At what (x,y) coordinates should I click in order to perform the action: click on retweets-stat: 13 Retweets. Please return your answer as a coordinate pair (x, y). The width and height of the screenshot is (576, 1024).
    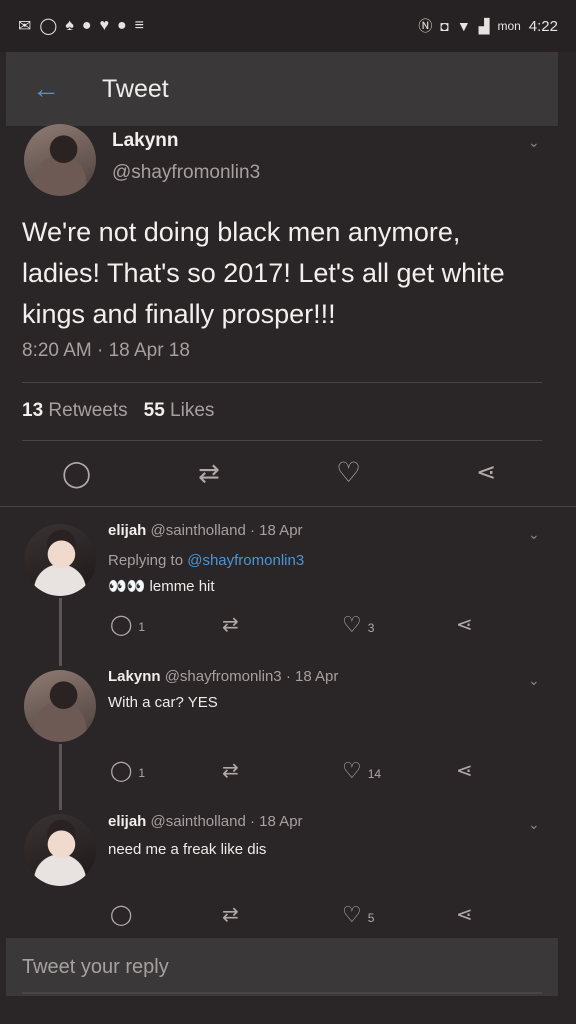
    Looking at the image, I should click on (75, 411).